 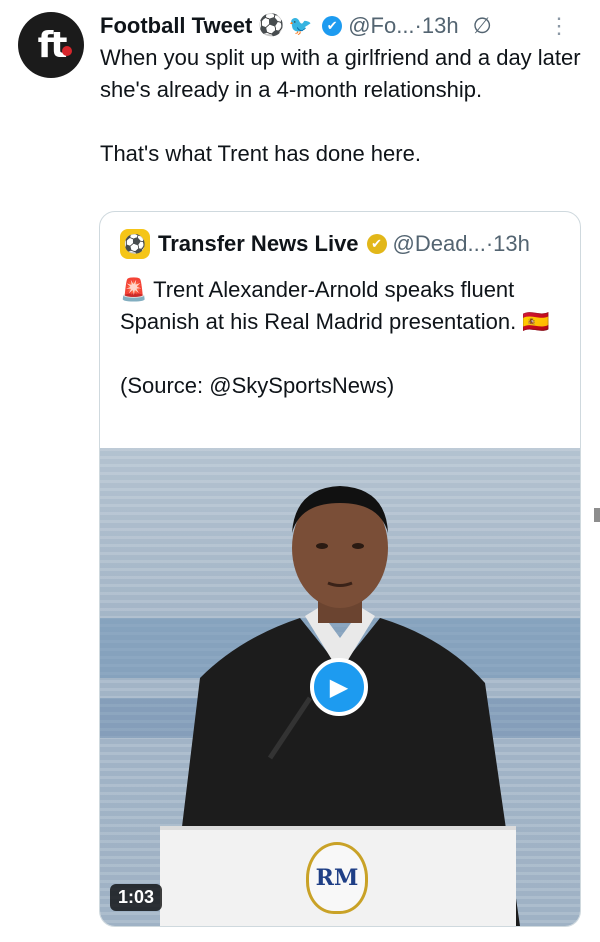 What do you see at coordinates (176, 26) in the screenshot?
I see `author-name: Football Tweet` at bounding box center [176, 26].